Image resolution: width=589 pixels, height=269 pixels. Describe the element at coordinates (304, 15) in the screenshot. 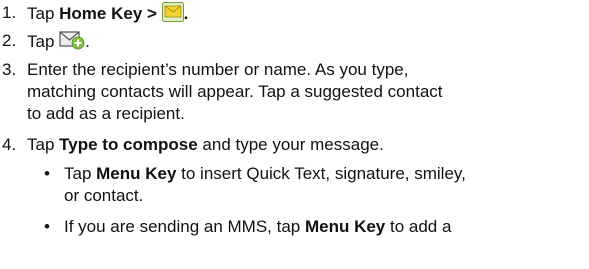

I see `step-text: Tap Home Key > .` at that location.